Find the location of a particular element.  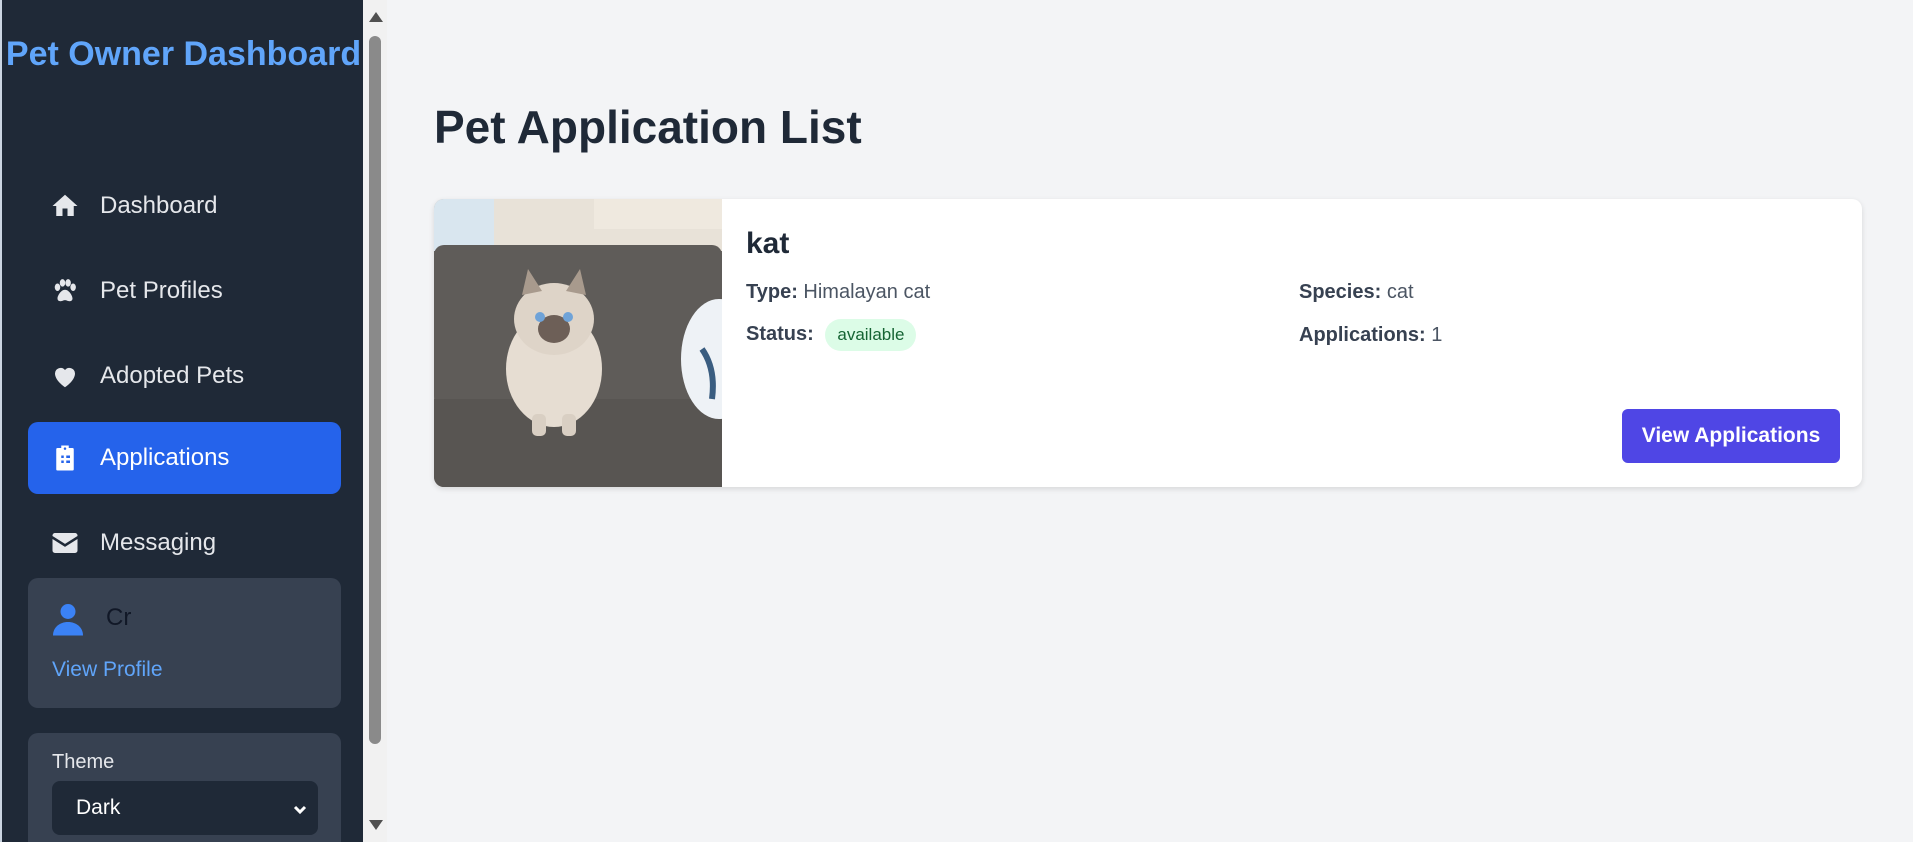

pet-applications-field: Applications: 1 is located at coordinates (1370, 335).